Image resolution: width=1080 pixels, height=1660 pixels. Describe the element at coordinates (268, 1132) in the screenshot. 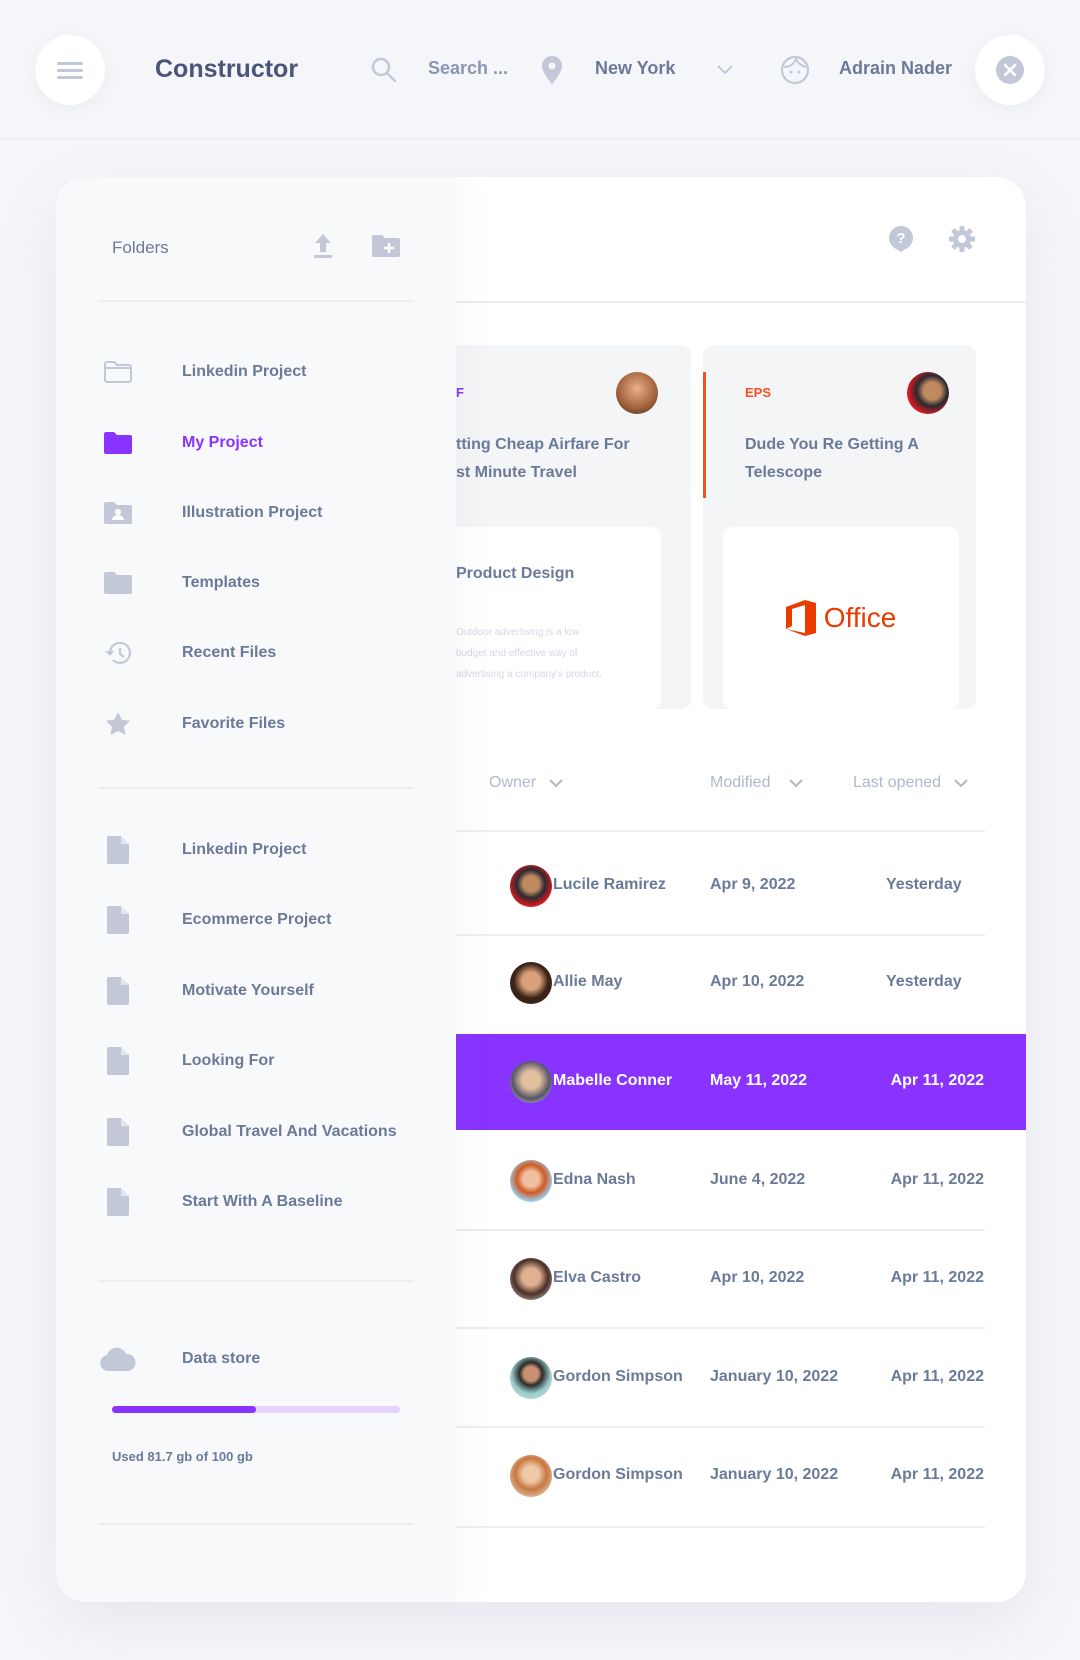

I see `file-item: Global Travel And Vacations` at that location.